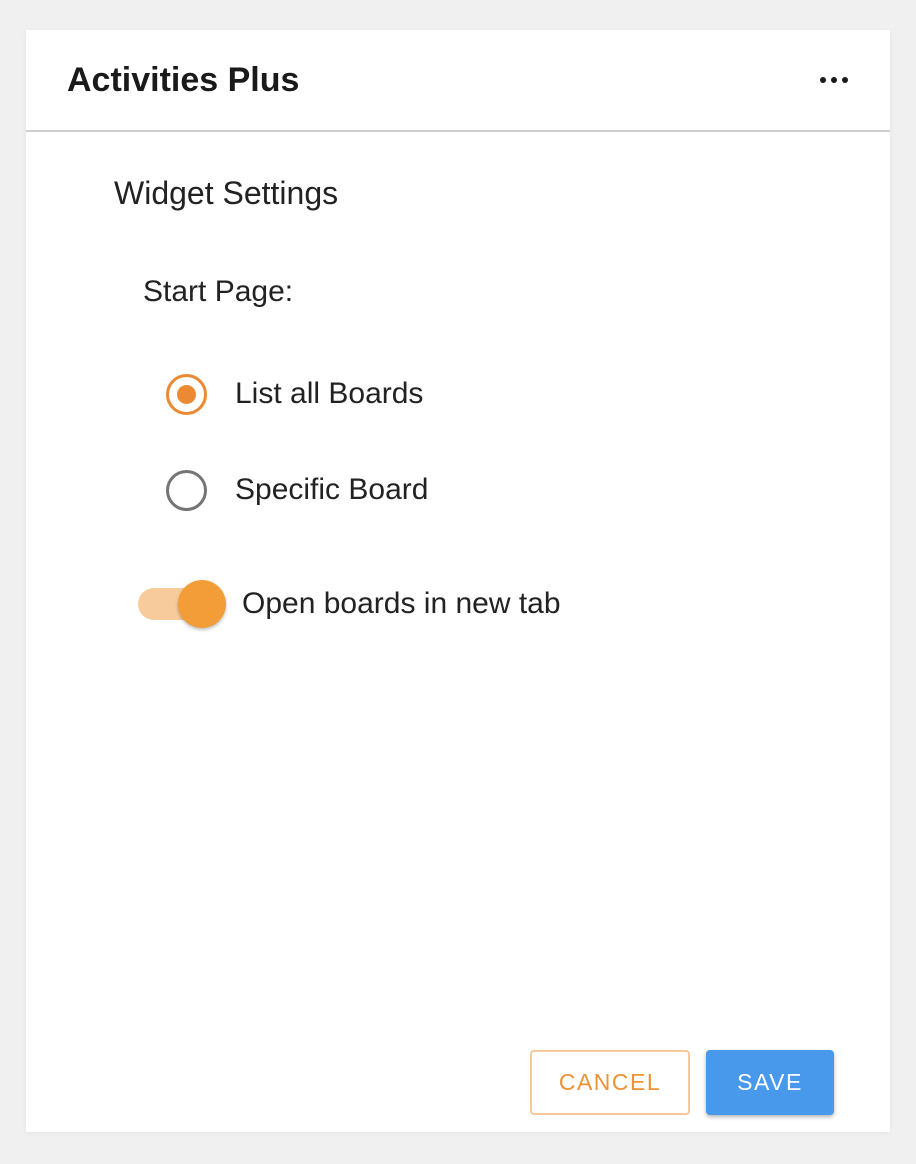  What do you see at coordinates (329, 393) in the screenshot?
I see `radio-label-list-all-boards: List all Boards` at bounding box center [329, 393].